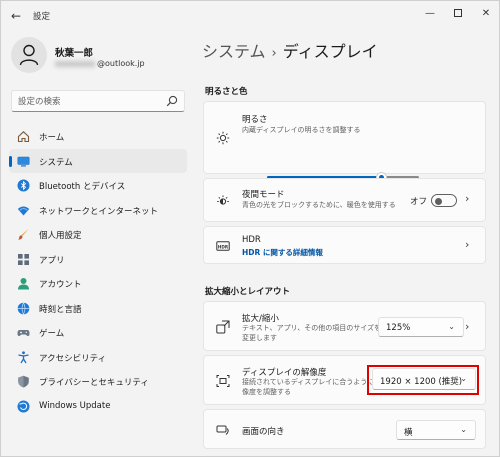 The width and height of the screenshot is (500, 457). What do you see at coordinates (319, 205) in the screenshot?
I see `night-light-description: 青色の光をブロックするために、暖色を使用する` at bounding box center [319, 205].